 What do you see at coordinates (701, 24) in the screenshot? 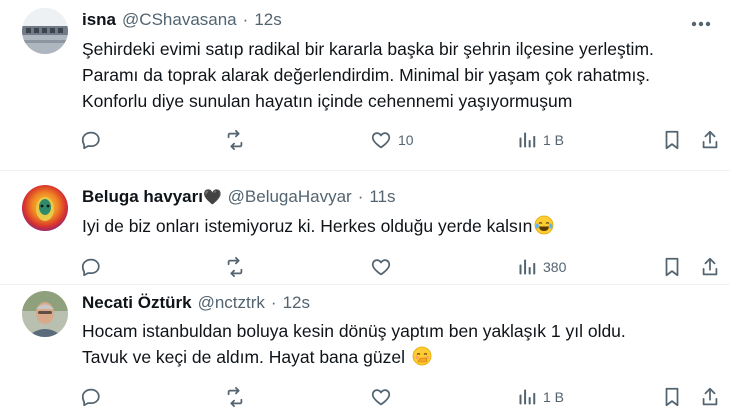
I see `more-icon` at bounding box center [701, 24].